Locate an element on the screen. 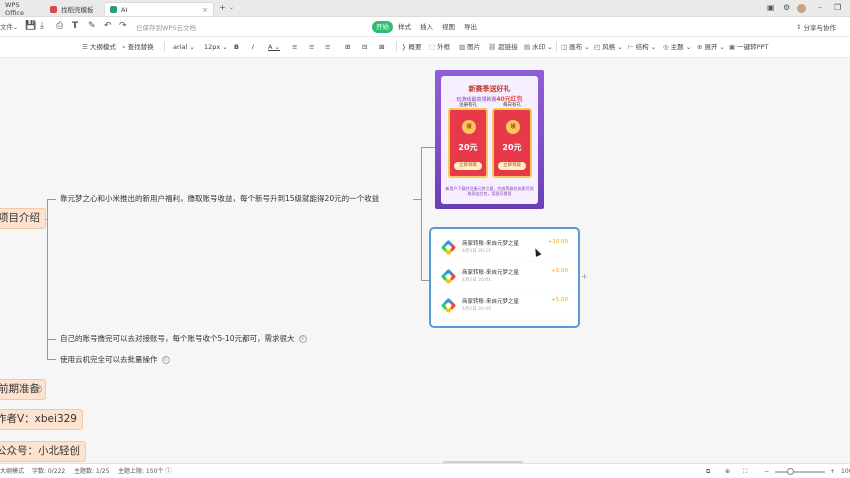 The image size is (850, 478). hyperlink-button: ⛓ 超链接 is located at coordinates (503, 47).